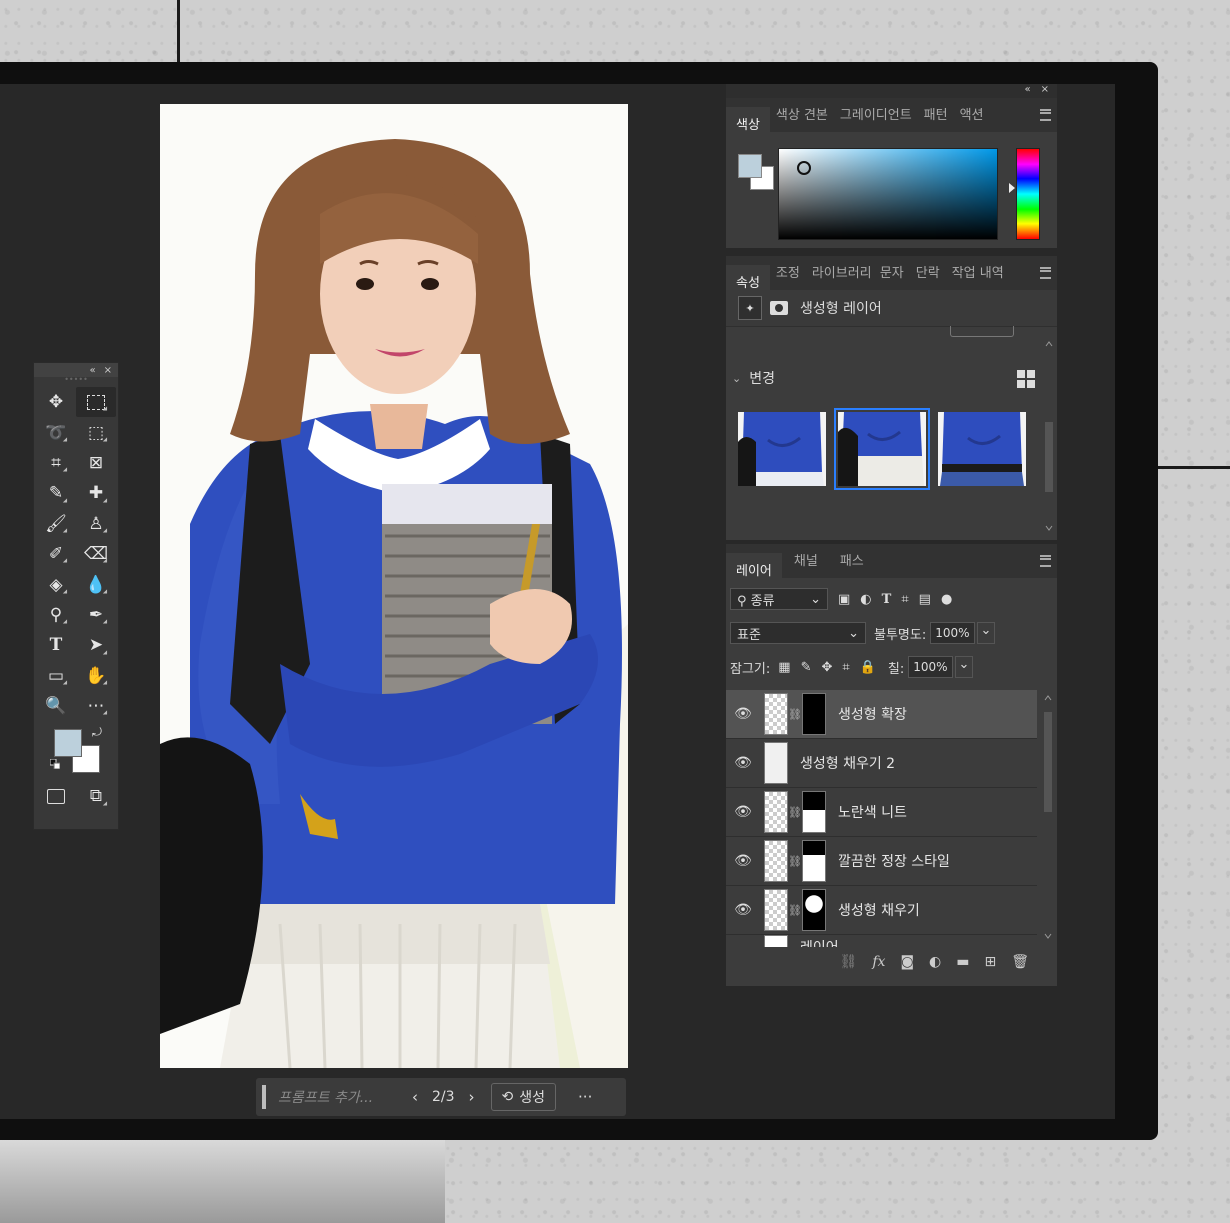 Image resolution: width=1230 pixels, height=1223 pixels. What do you see at coordinates (840, 276) in the screenshot?
I see `tab-libraries: 라이브러리` at bounding box center [840, 276].